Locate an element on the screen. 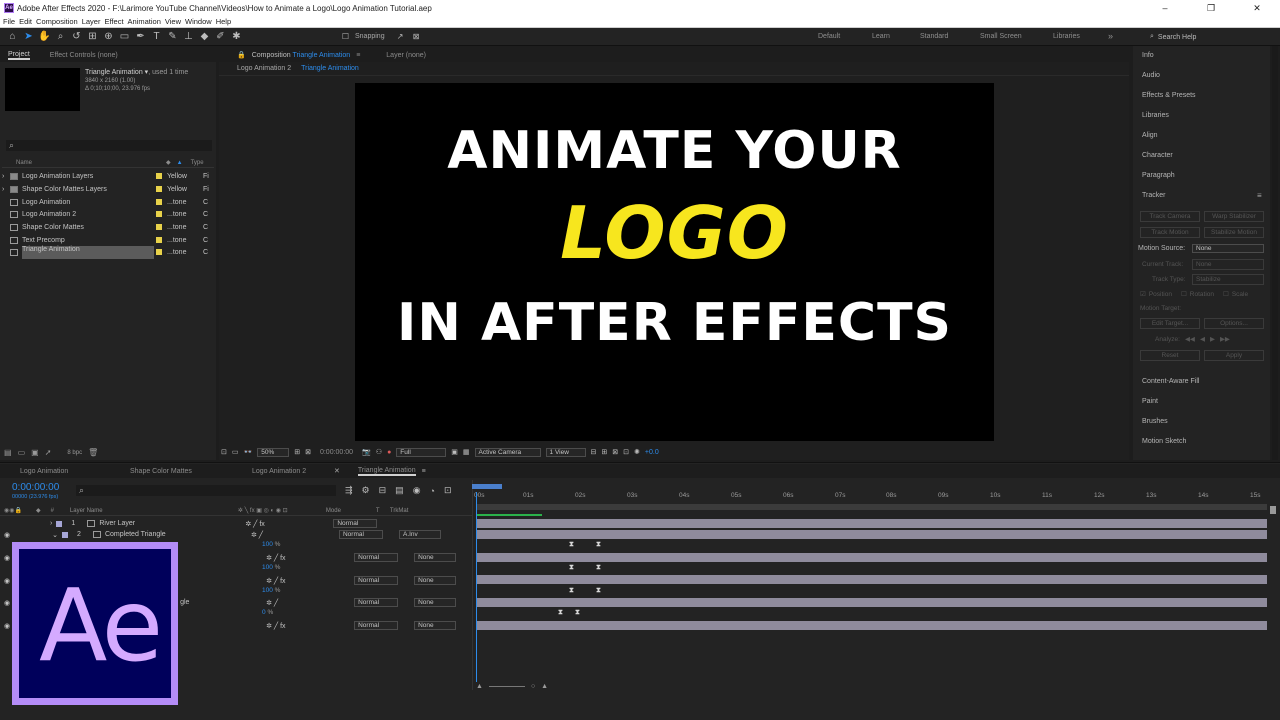  opacity-value: 0 % is located at coordinates (267, 612).